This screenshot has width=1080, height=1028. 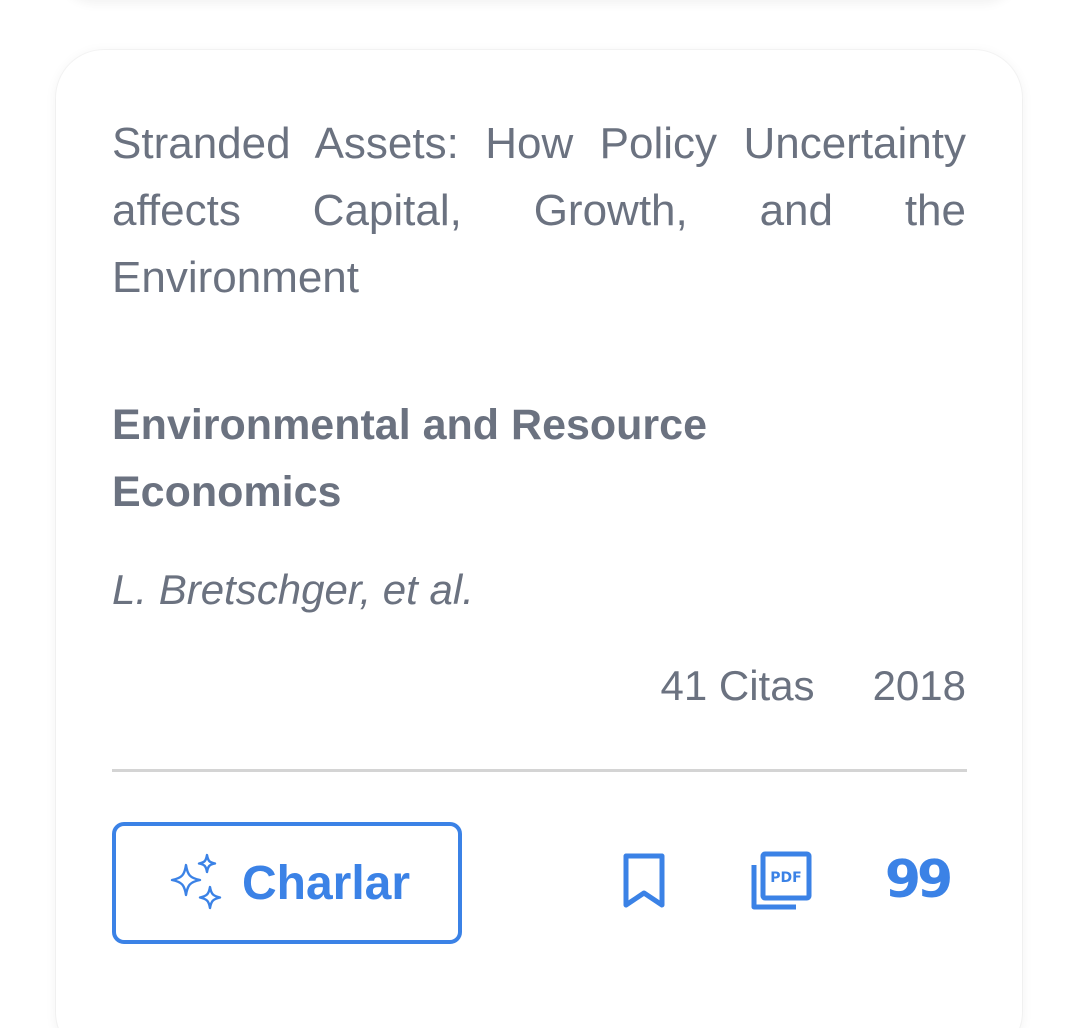 What do you see at coordinates (539, 770) in the screenshot?
I see `card-divider` at bounding box center [539, 770].